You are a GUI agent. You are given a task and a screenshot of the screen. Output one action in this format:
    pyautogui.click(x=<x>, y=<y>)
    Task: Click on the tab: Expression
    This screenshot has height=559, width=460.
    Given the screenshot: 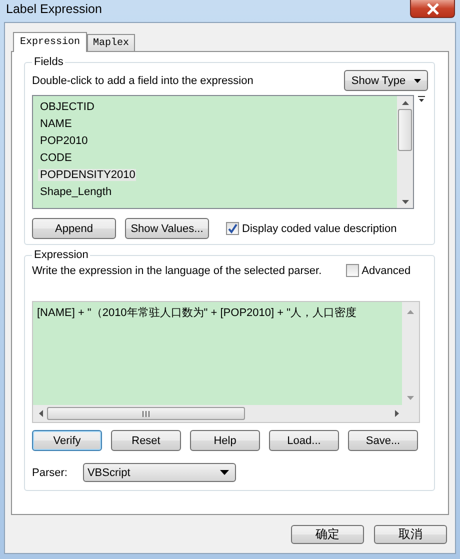 What is the action you would take?
    pyautogui.click(x=50, y=42)
    